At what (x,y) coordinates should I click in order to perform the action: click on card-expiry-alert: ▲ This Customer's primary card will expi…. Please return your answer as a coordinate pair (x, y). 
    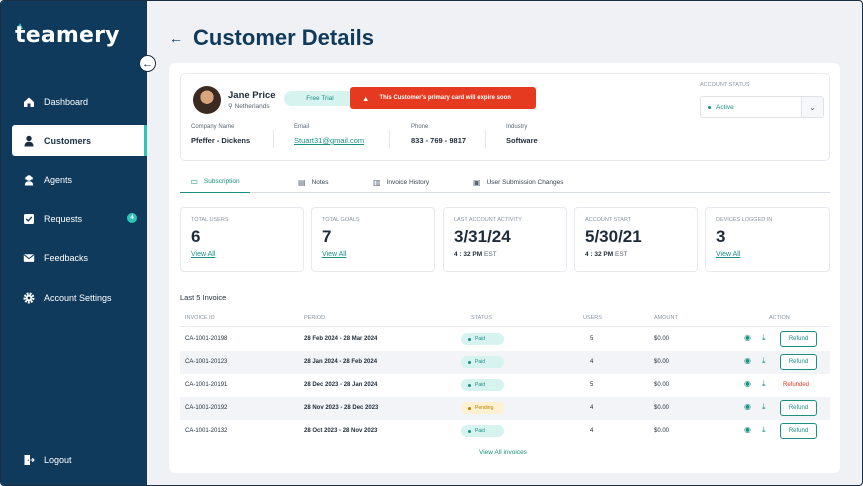
    Looking at the image, I should click on (443, 98).